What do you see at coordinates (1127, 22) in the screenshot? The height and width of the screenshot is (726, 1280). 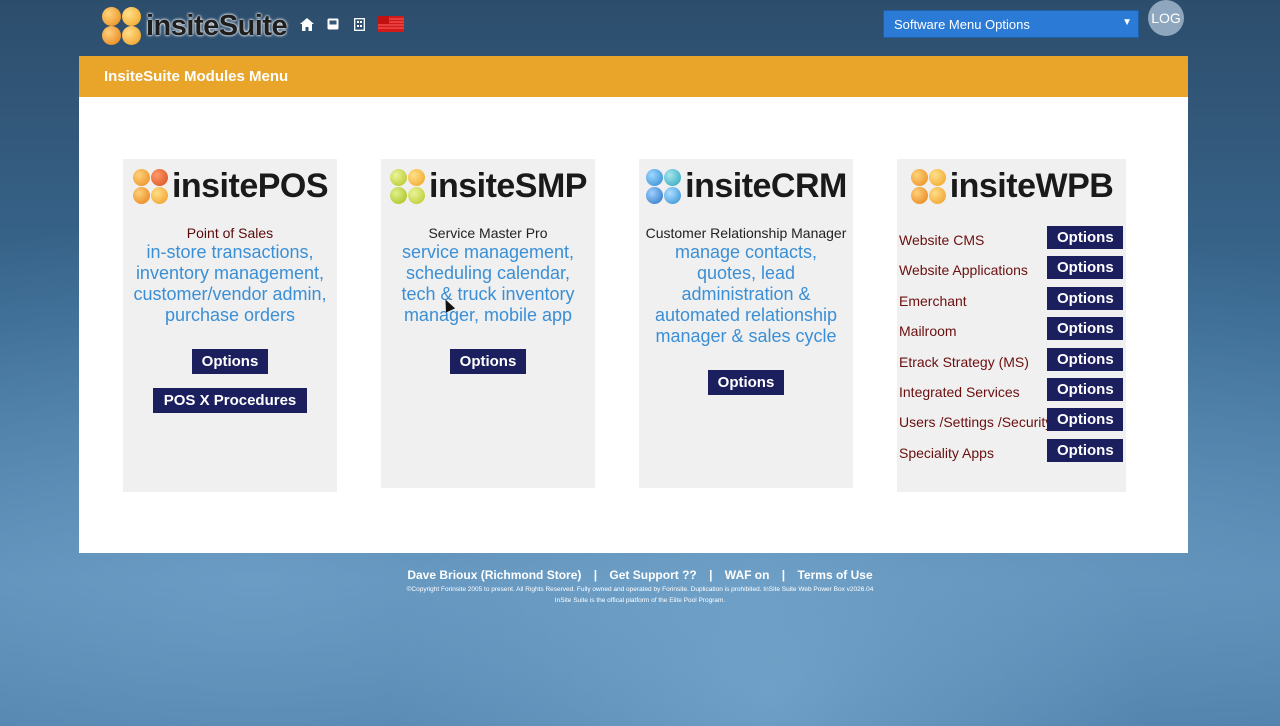 I see `chevron-down-icon: ▼` at bounding box center [1127, 22].